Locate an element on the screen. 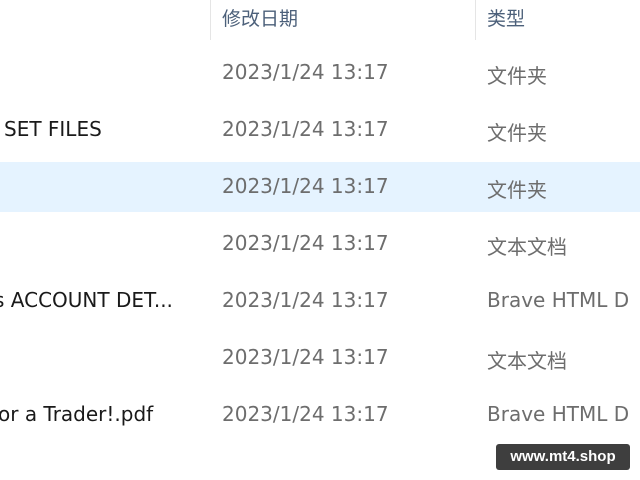 This screenshot has height=480, width=640. file-row: SET FILES 2023/1/24 13:17 文件夹 is located at coordinates (320, 130).